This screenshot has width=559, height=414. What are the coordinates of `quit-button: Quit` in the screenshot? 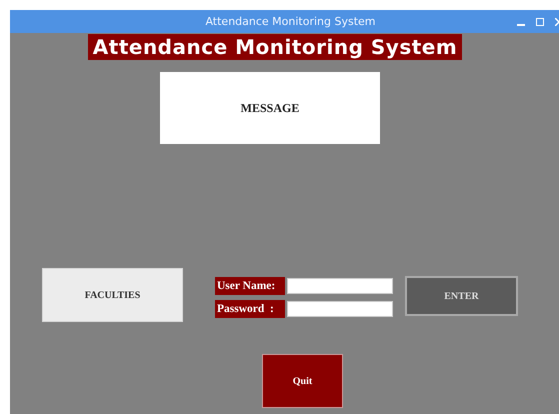 It's located at (302, 381).